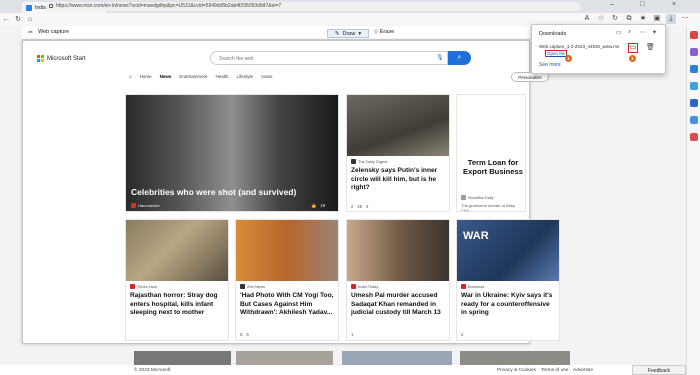 The width and height of the screenshot is (700, 375). I want to click on favorite-star-icon: ☆, so click(601, 19).